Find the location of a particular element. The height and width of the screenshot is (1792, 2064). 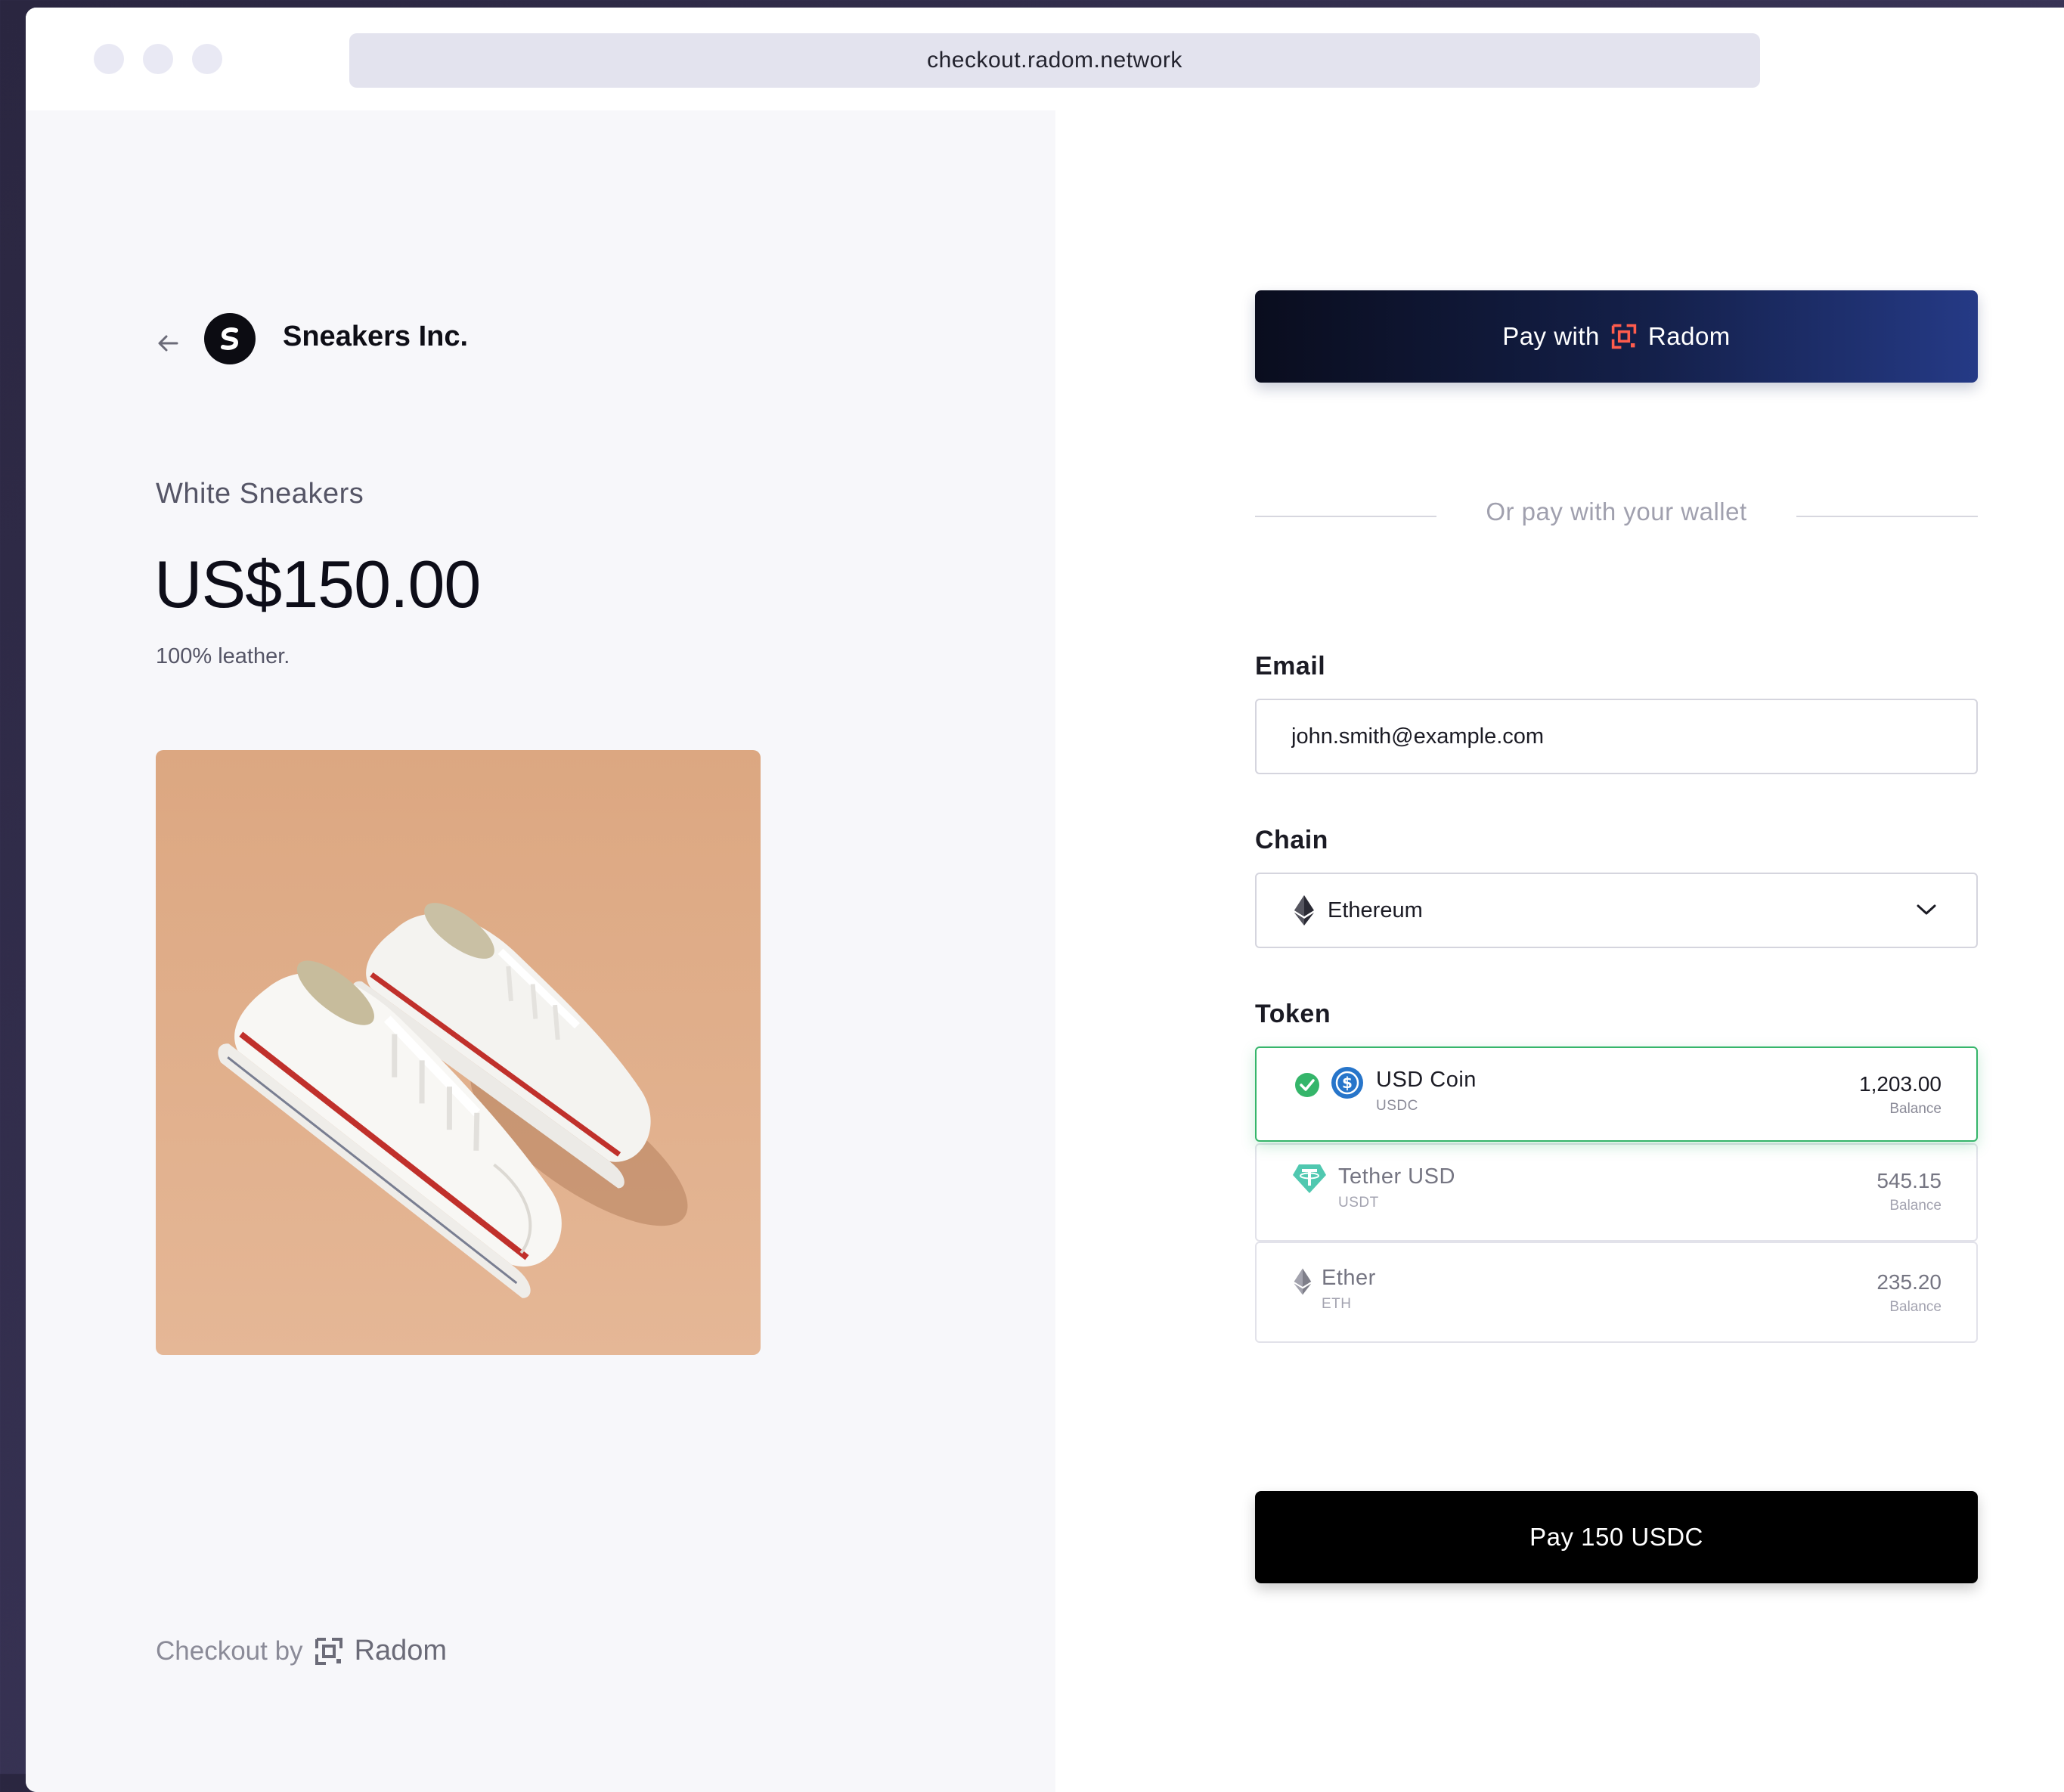

product-name: White Sneakers is located at coordinates (260, 494).